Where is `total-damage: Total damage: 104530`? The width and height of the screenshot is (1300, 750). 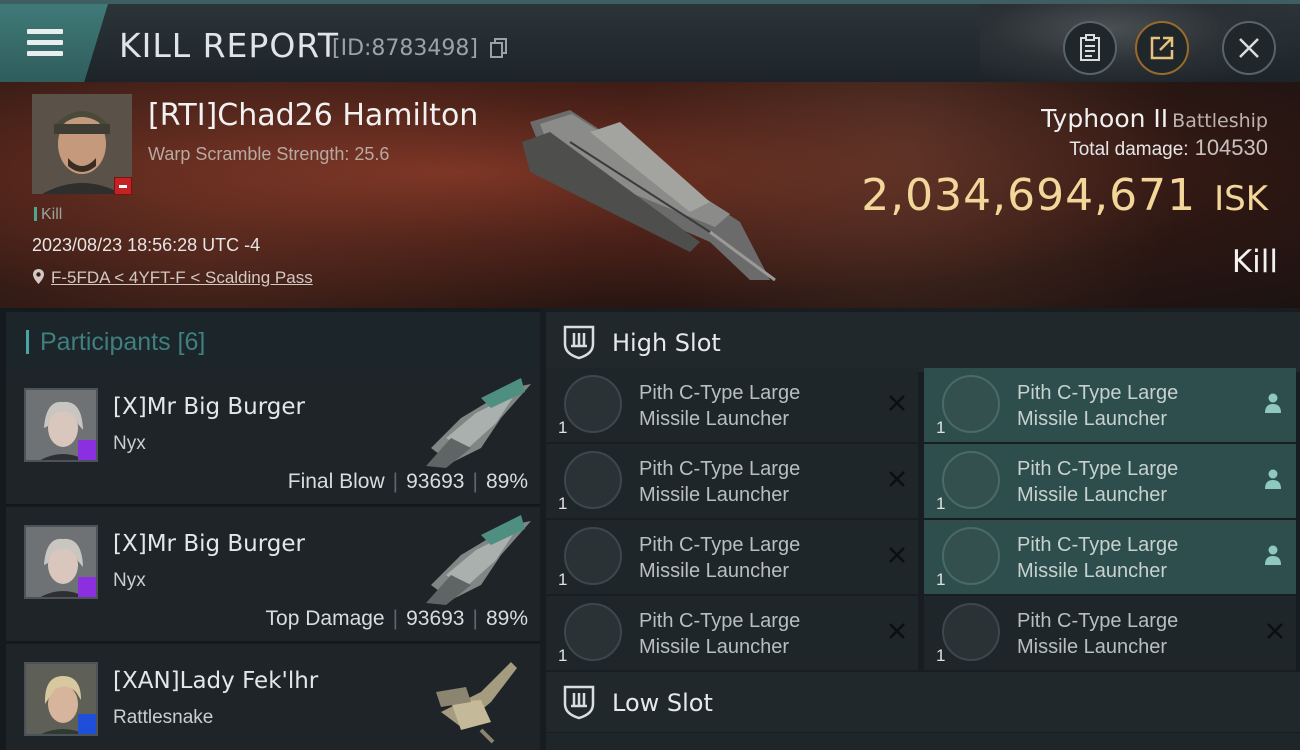
total-damage: Total damage: 104530 is located at coordinates (1154, 148).